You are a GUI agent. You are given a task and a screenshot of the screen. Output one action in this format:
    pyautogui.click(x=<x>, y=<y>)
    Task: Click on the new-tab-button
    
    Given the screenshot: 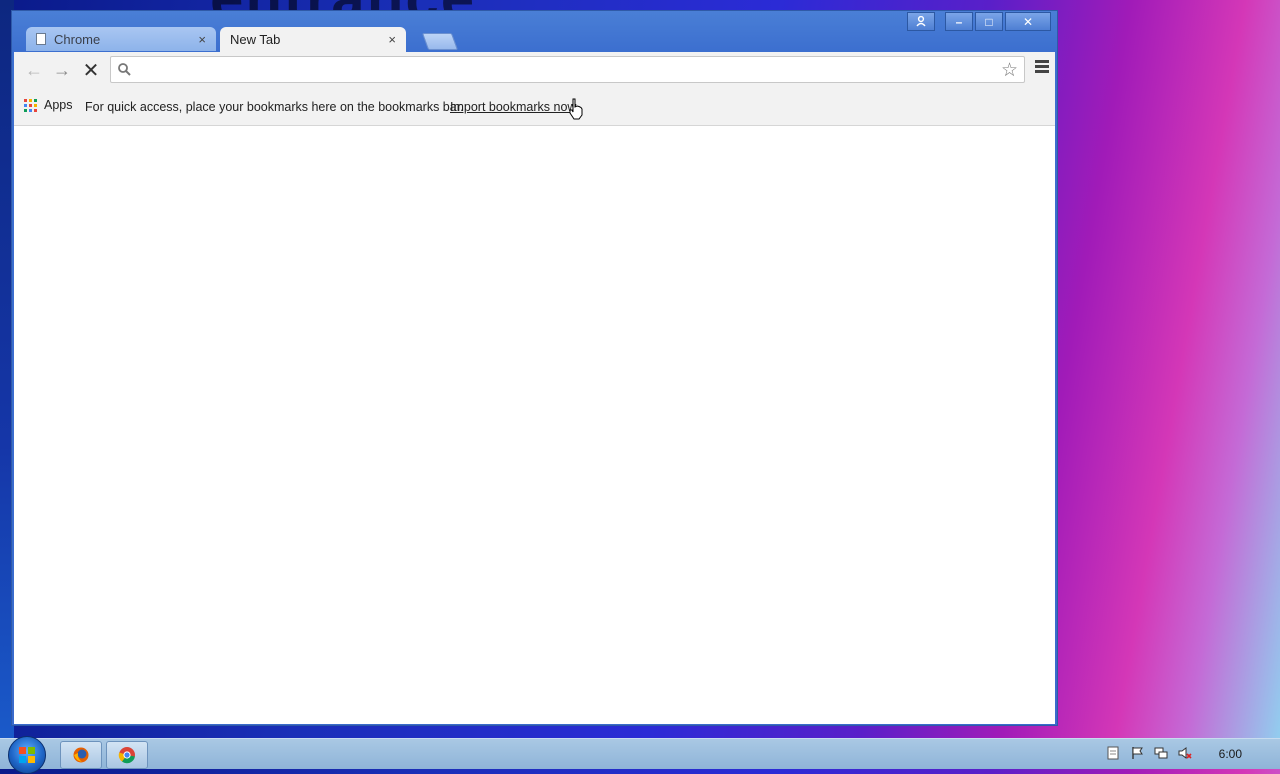 What is the action you would take?
    pyautogui.click(x=440, y=41)
    